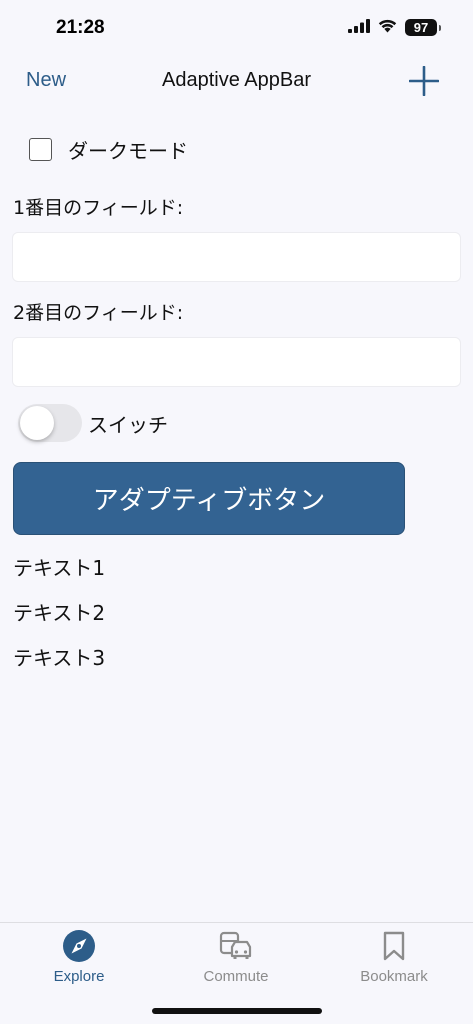  Describe the element at coordinates (236, 362) in the screenshot. I see `field-2-input` at that location.